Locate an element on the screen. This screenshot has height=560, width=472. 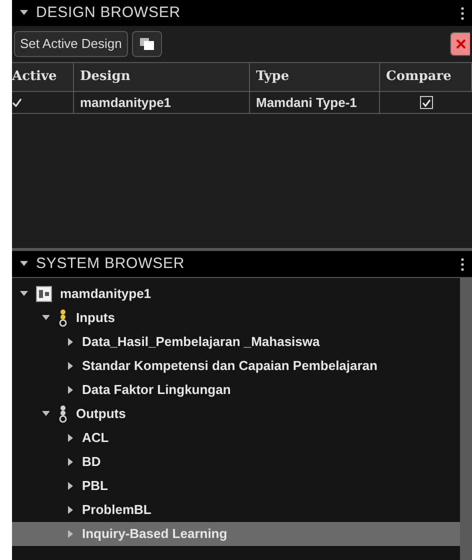
delete-button is located at coordinates (460, 44).